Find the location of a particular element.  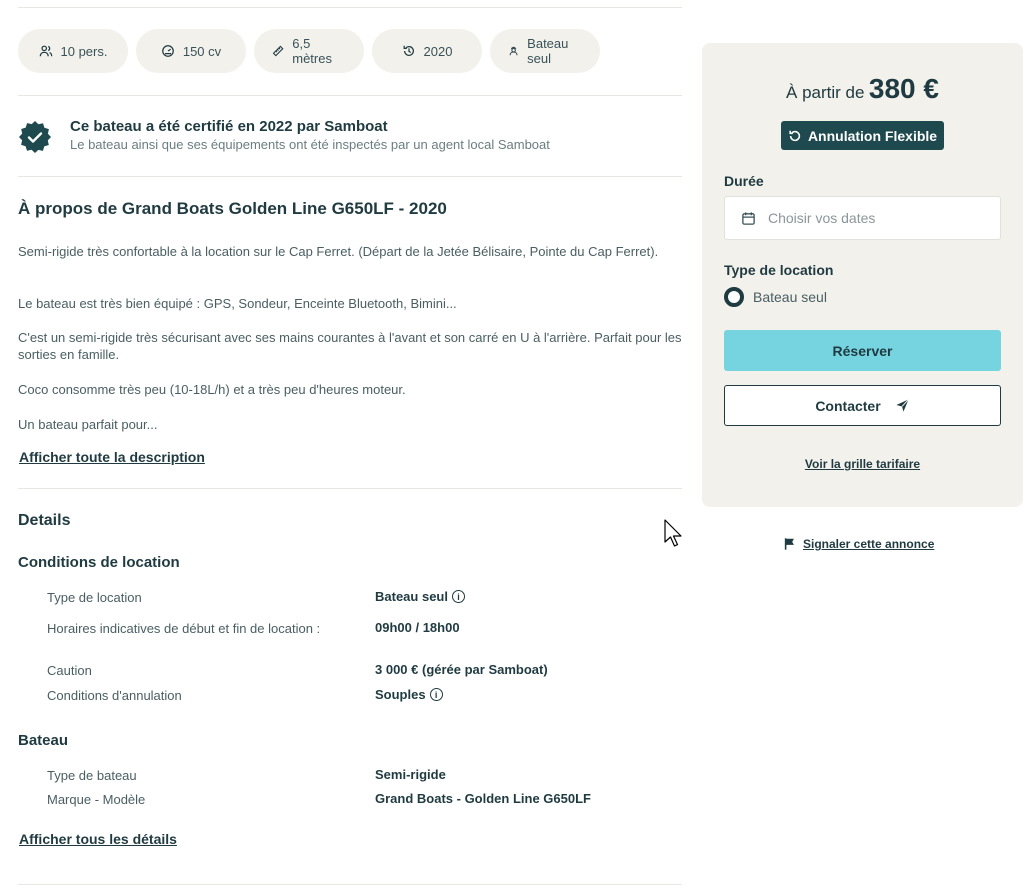

detail-value-text: Semi-rigide is located at coordinates (410, 774).